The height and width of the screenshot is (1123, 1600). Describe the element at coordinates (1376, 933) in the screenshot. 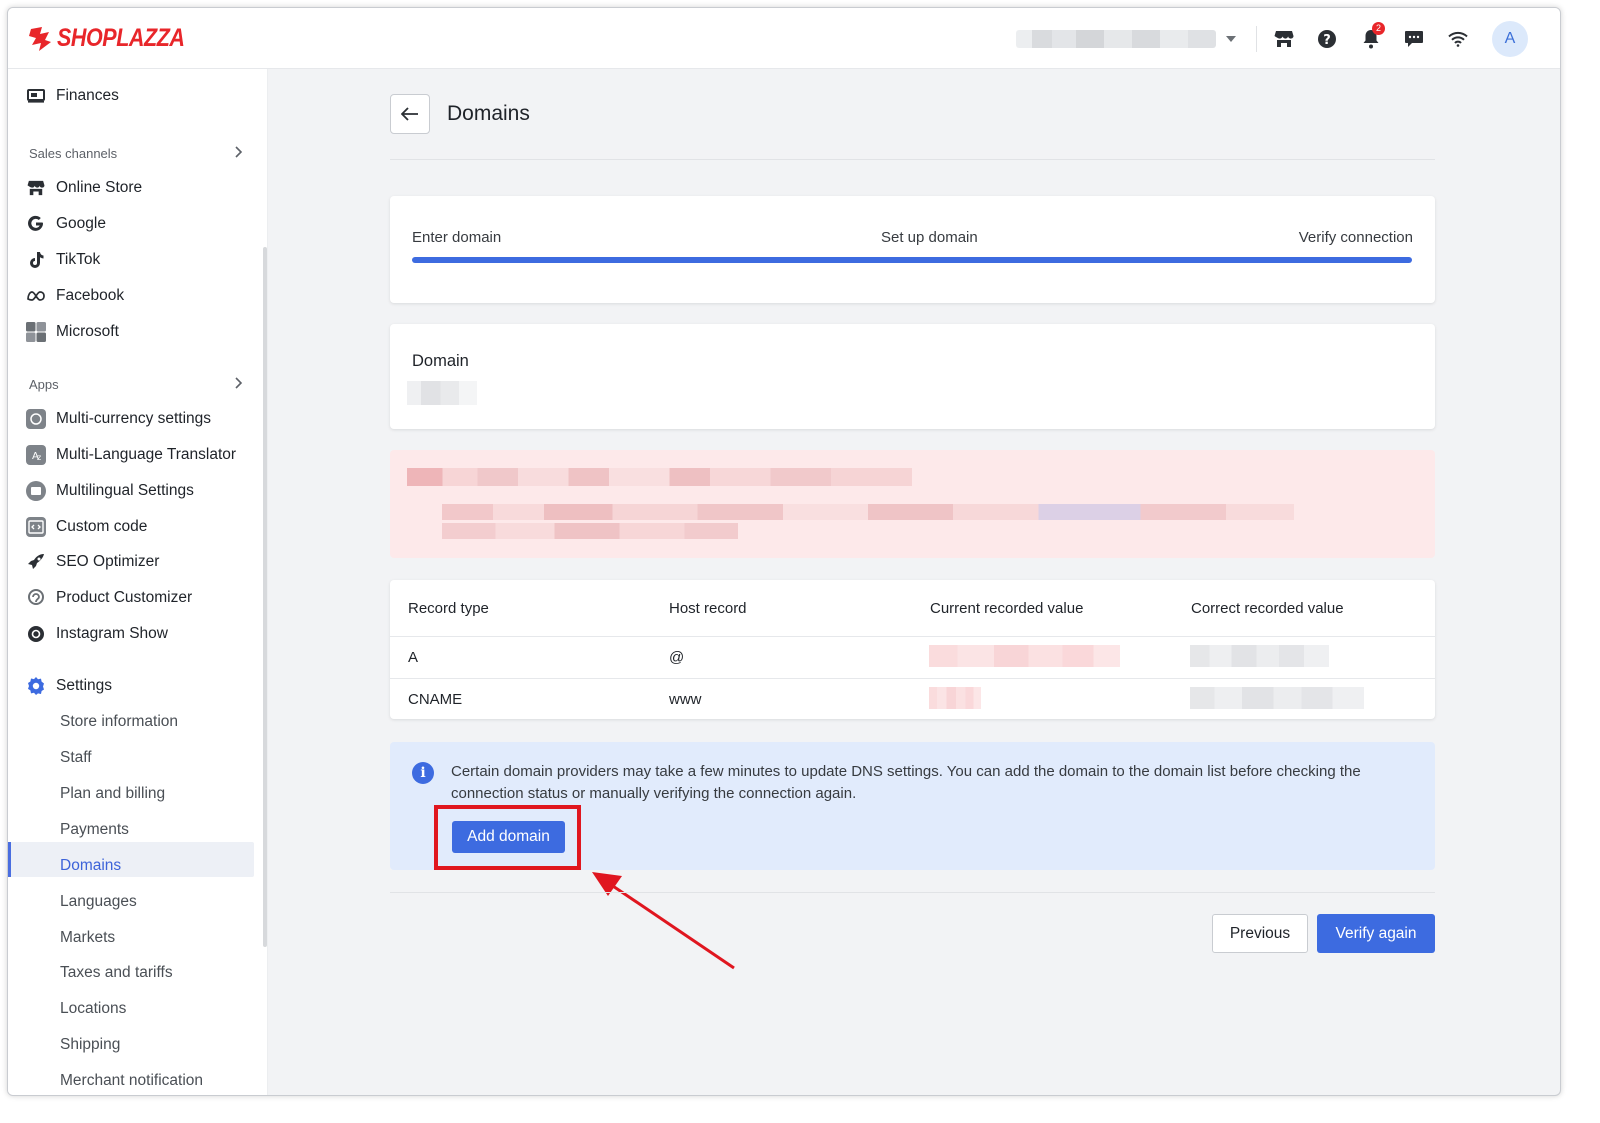

I see `verify-again-button: Verify again` at that location.